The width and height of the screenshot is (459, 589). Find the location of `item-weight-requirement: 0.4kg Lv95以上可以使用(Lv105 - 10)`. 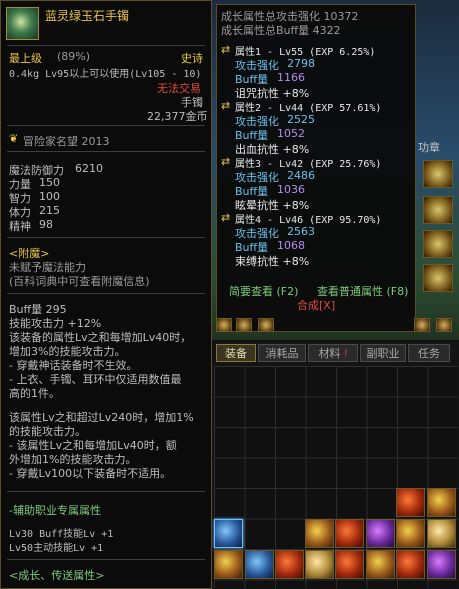

item-weight-requirement: 0.4kg Lv95以上可以使用(Lv105 - 10) is located at coordinates (105, 74).